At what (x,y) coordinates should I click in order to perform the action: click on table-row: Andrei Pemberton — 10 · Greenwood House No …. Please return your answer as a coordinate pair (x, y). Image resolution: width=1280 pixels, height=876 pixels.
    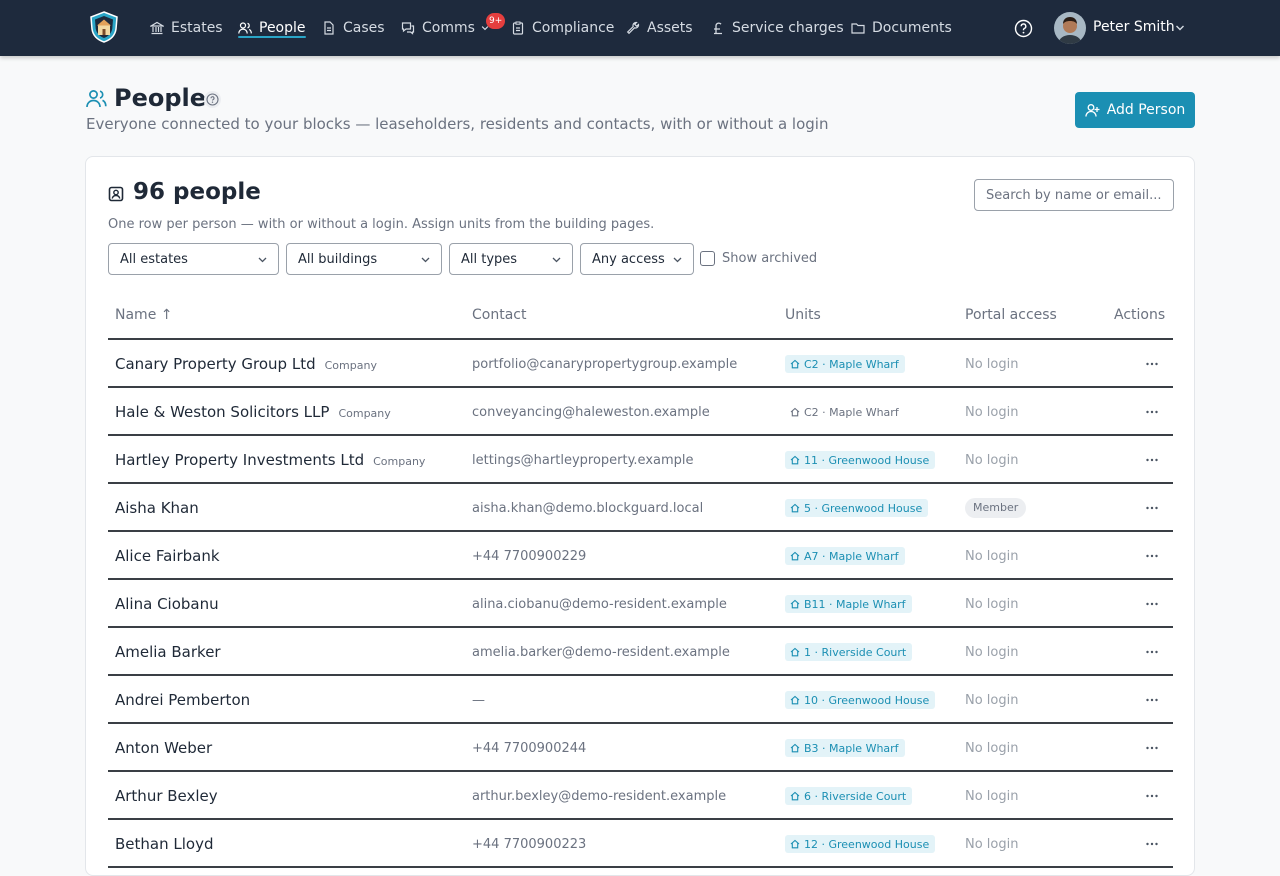
    Looking at the image, I should click on (640, 700).